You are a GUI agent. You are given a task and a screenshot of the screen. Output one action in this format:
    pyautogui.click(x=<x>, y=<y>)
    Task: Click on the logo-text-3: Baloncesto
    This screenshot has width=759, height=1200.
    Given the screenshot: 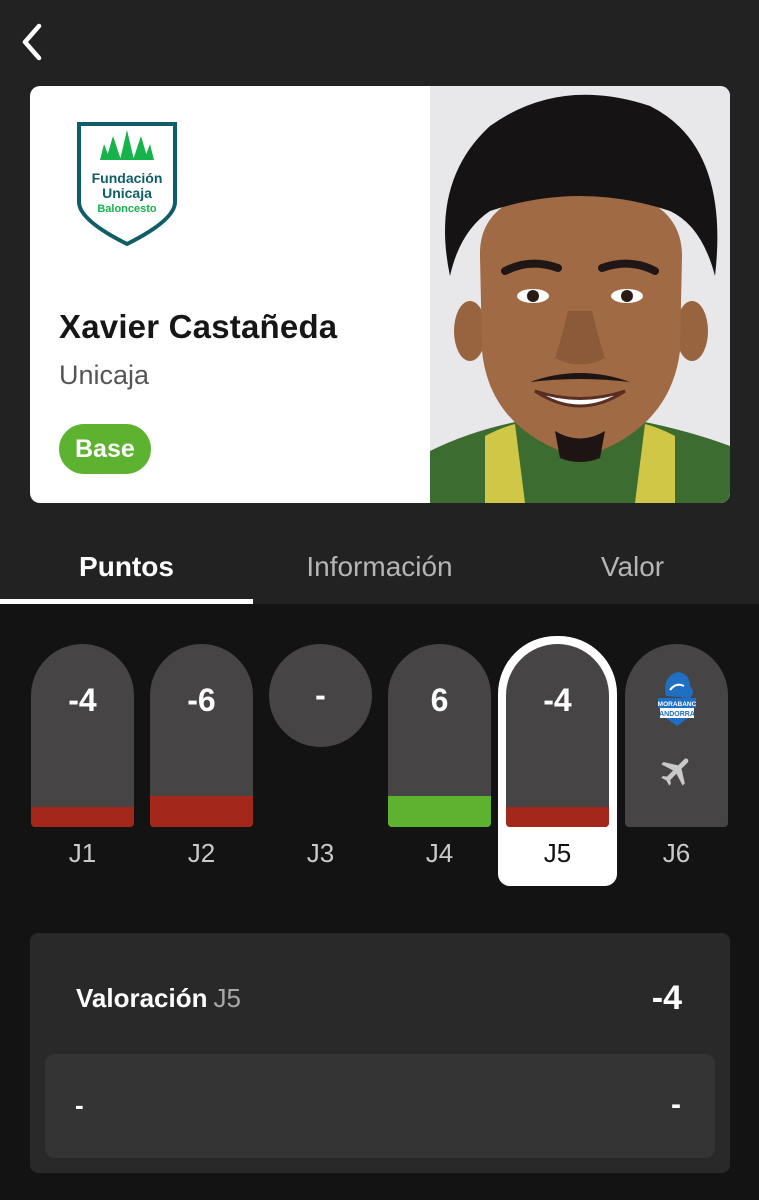 What is the action you would take?
    pyautogui.click(x=127, y=209)
    